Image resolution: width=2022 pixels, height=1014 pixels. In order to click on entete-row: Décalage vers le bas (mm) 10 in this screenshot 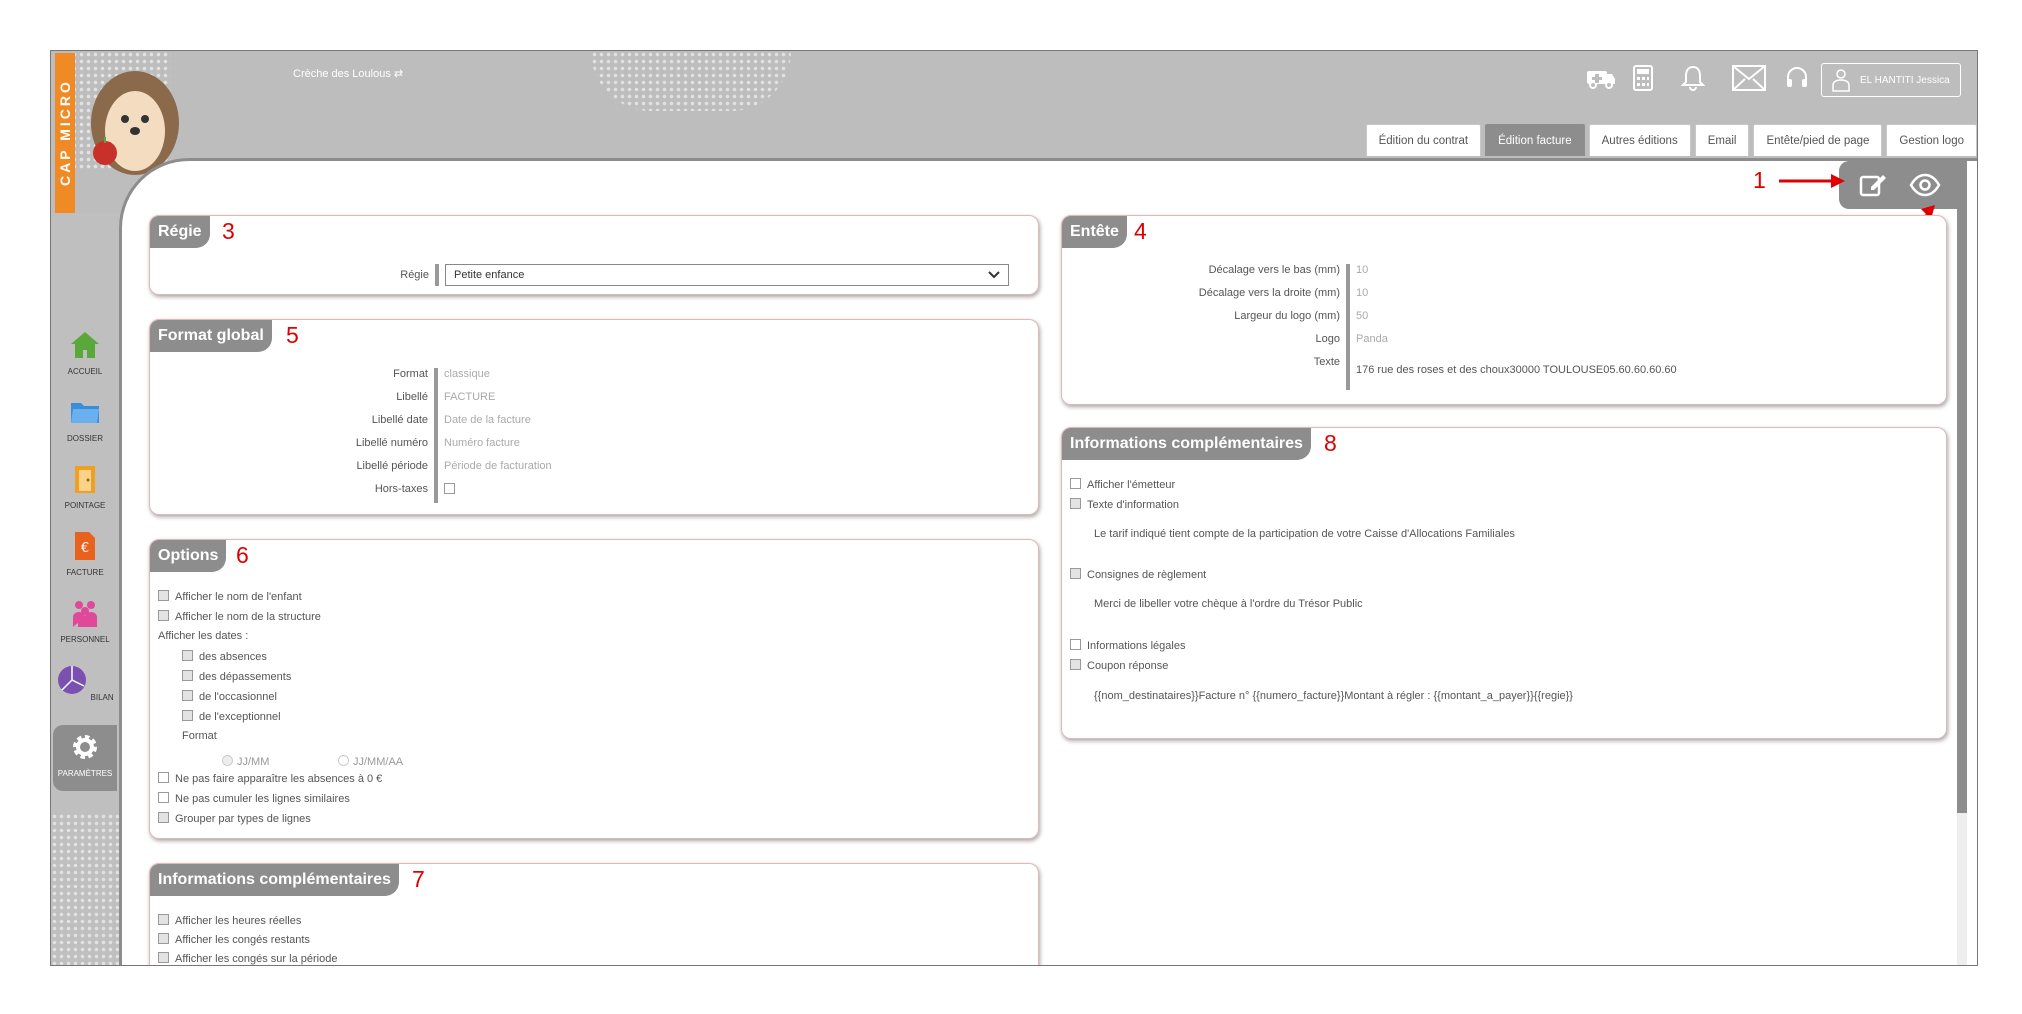, I will do `click(1215, 275)`.